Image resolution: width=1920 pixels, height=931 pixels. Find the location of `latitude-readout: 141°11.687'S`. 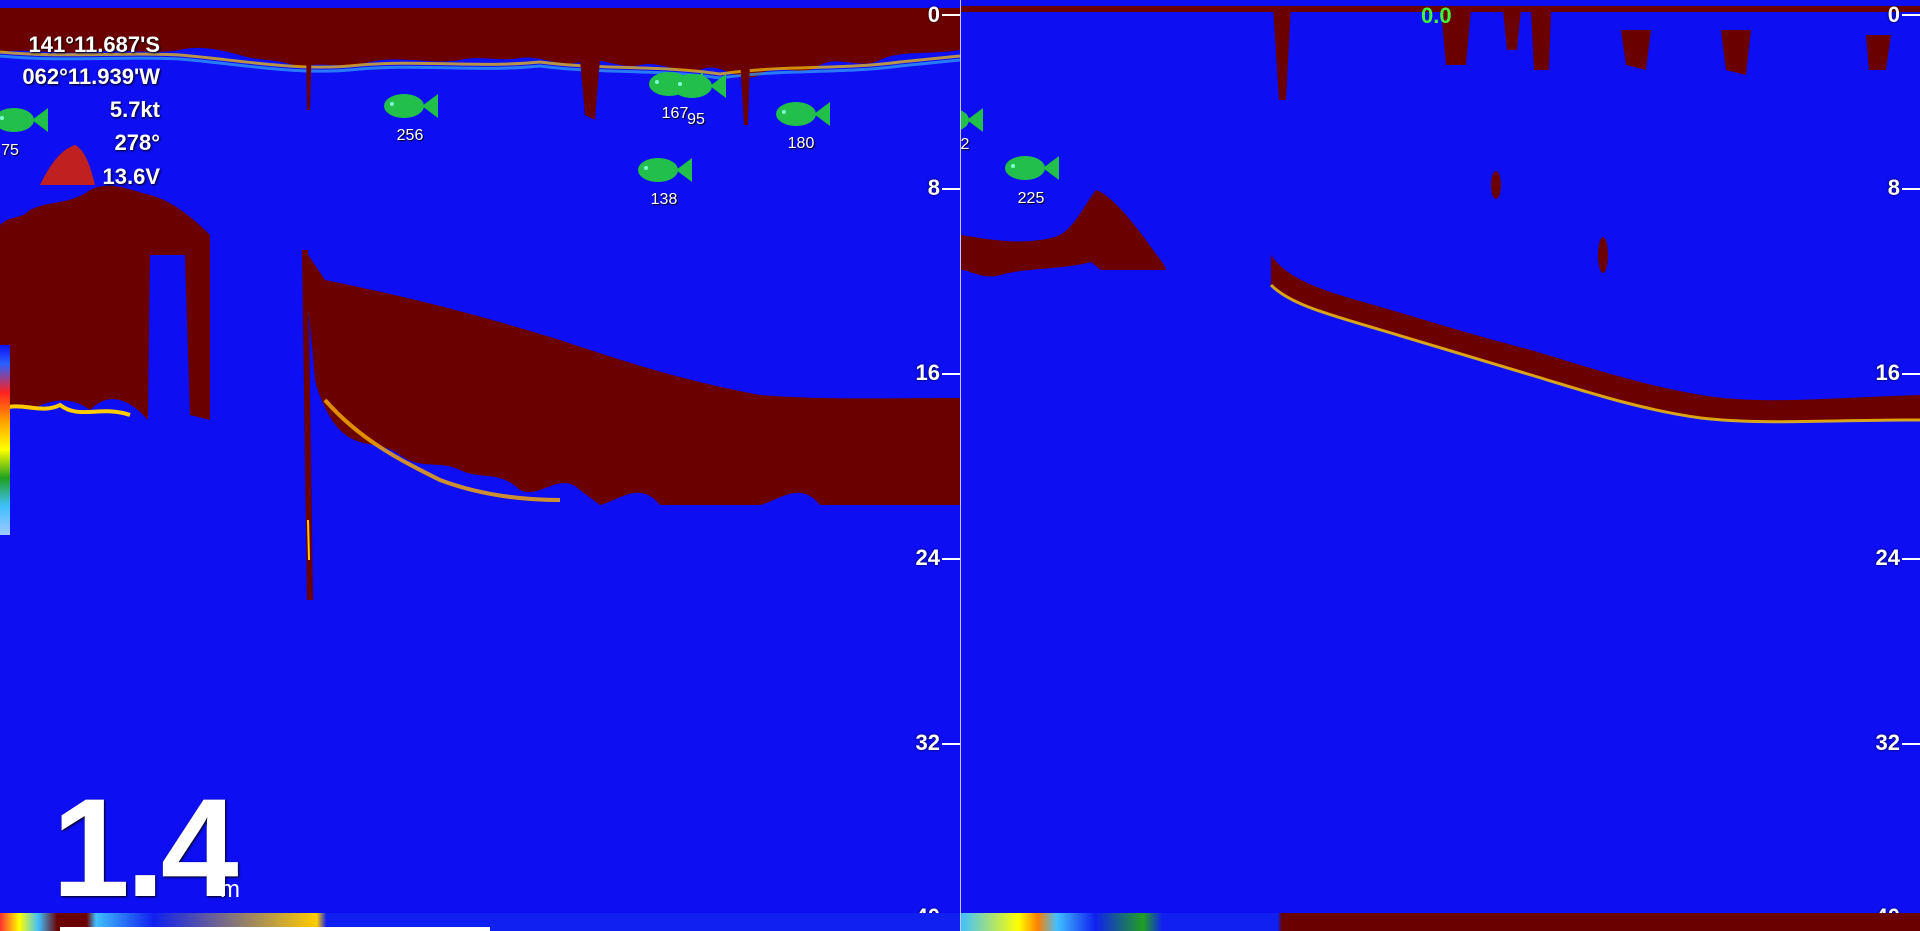

latitude-readout: 141°11.687'S is located at coordinates (94, 44).